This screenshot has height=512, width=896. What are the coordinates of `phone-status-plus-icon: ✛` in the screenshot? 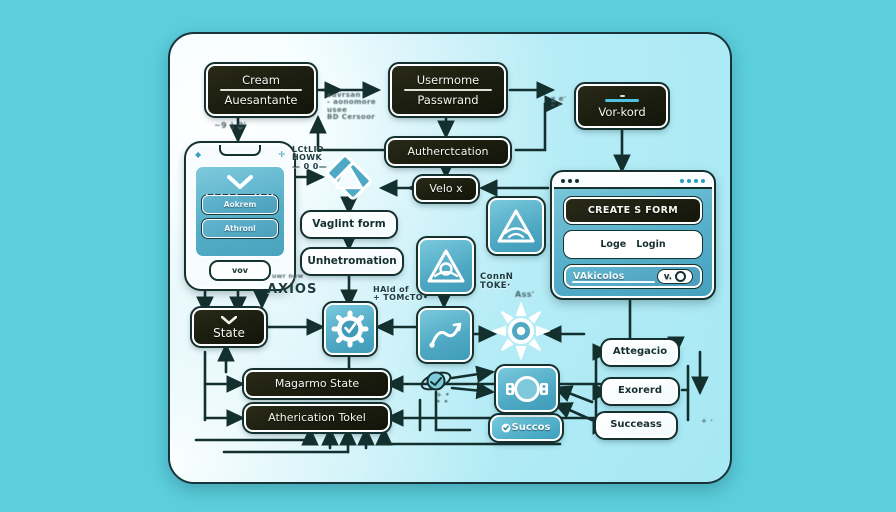 It's located at (281, 154).